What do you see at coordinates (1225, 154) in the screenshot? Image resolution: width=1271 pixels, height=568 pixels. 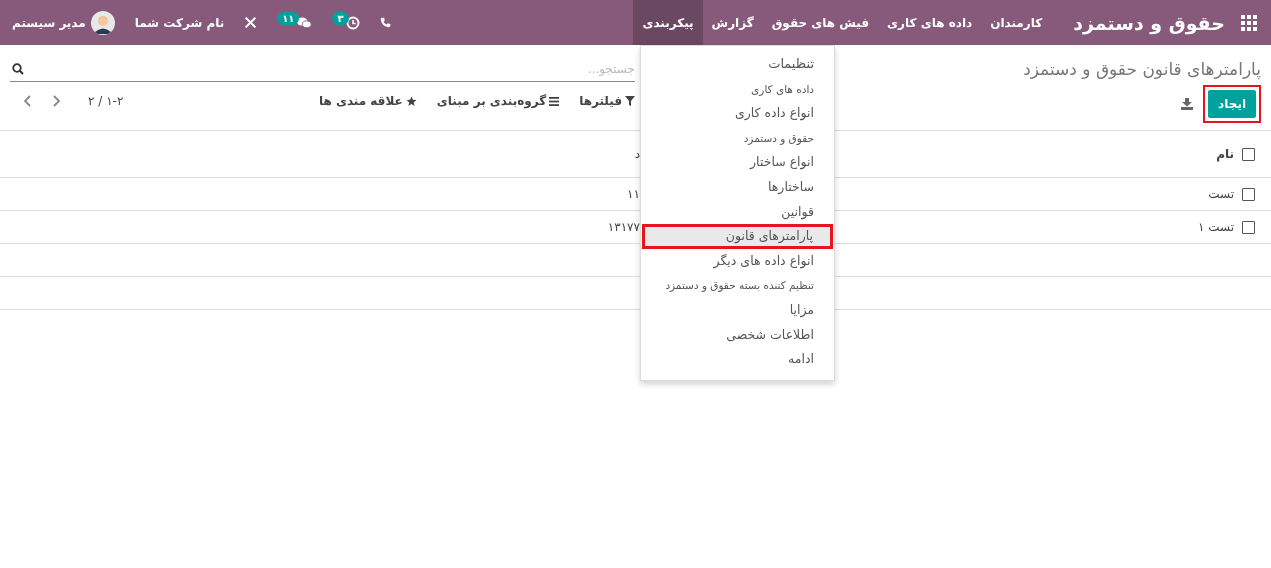 I see `column-header: نام` at bounding box center [1225, 154].